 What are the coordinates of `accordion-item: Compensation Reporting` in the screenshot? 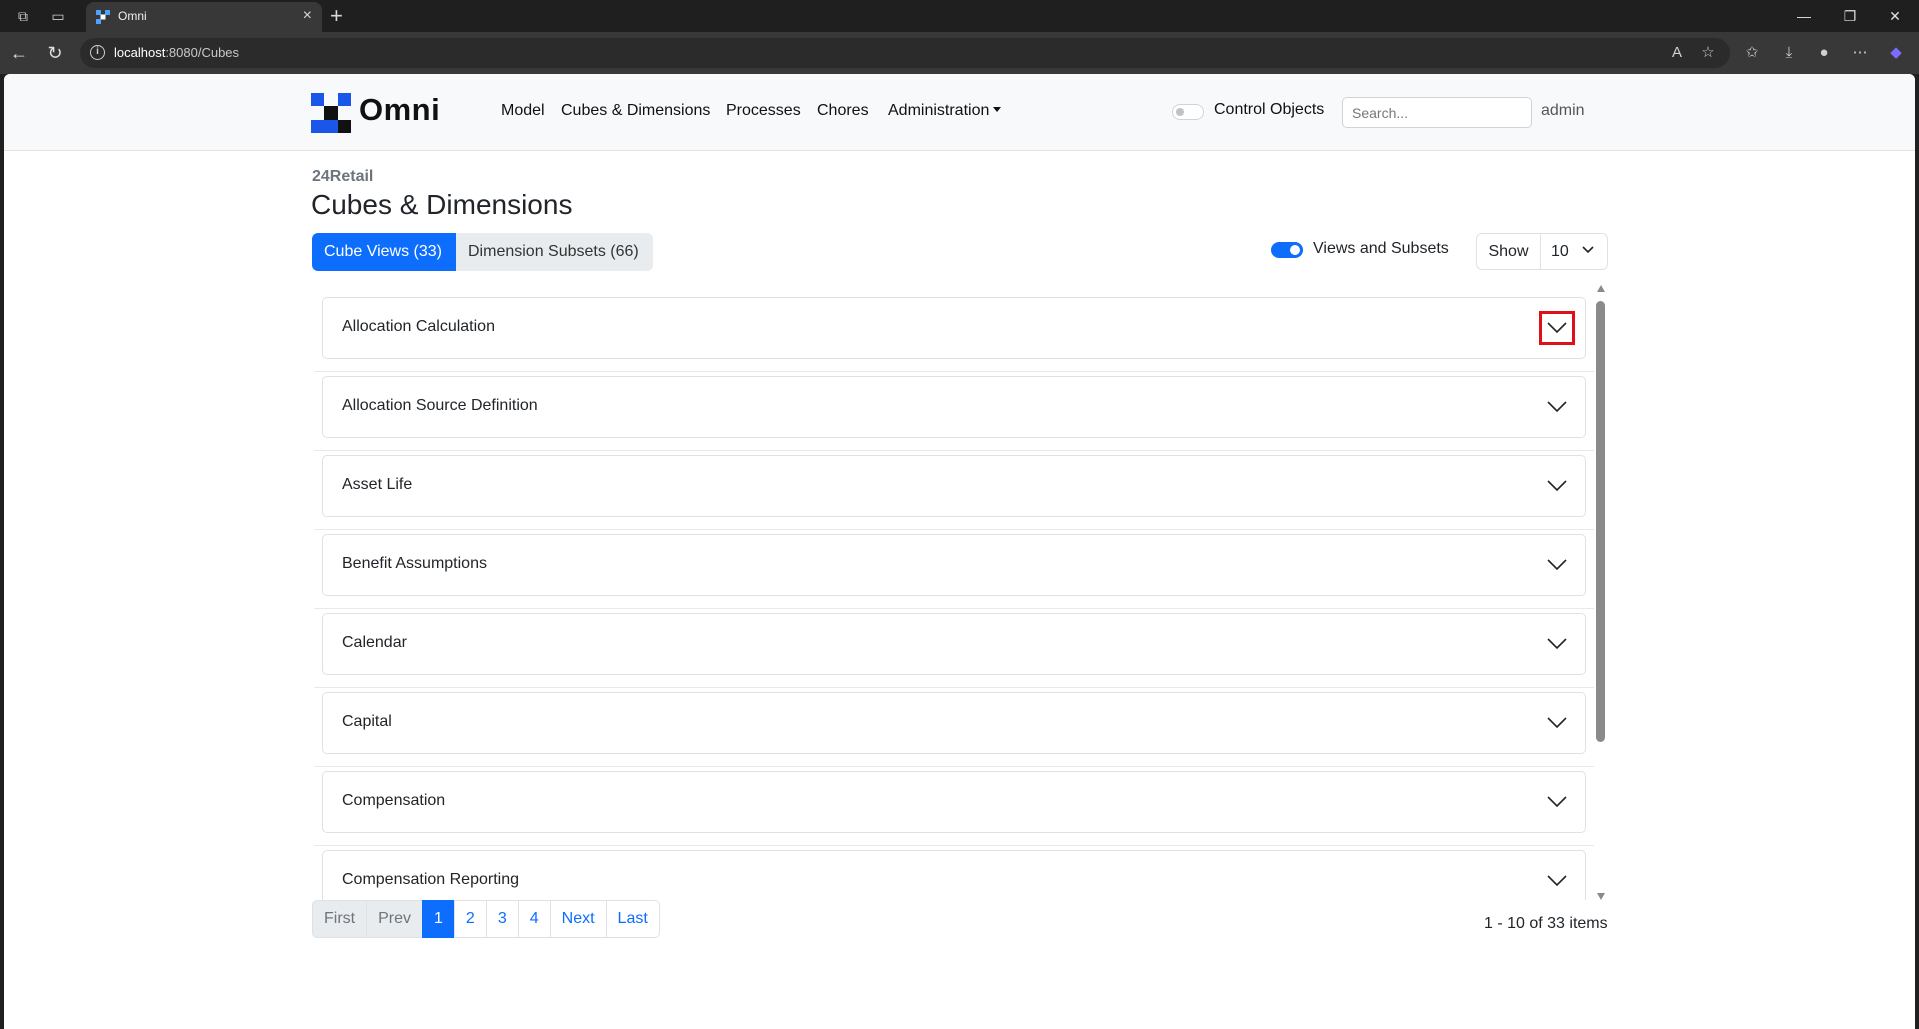 It's located at (954, 875).